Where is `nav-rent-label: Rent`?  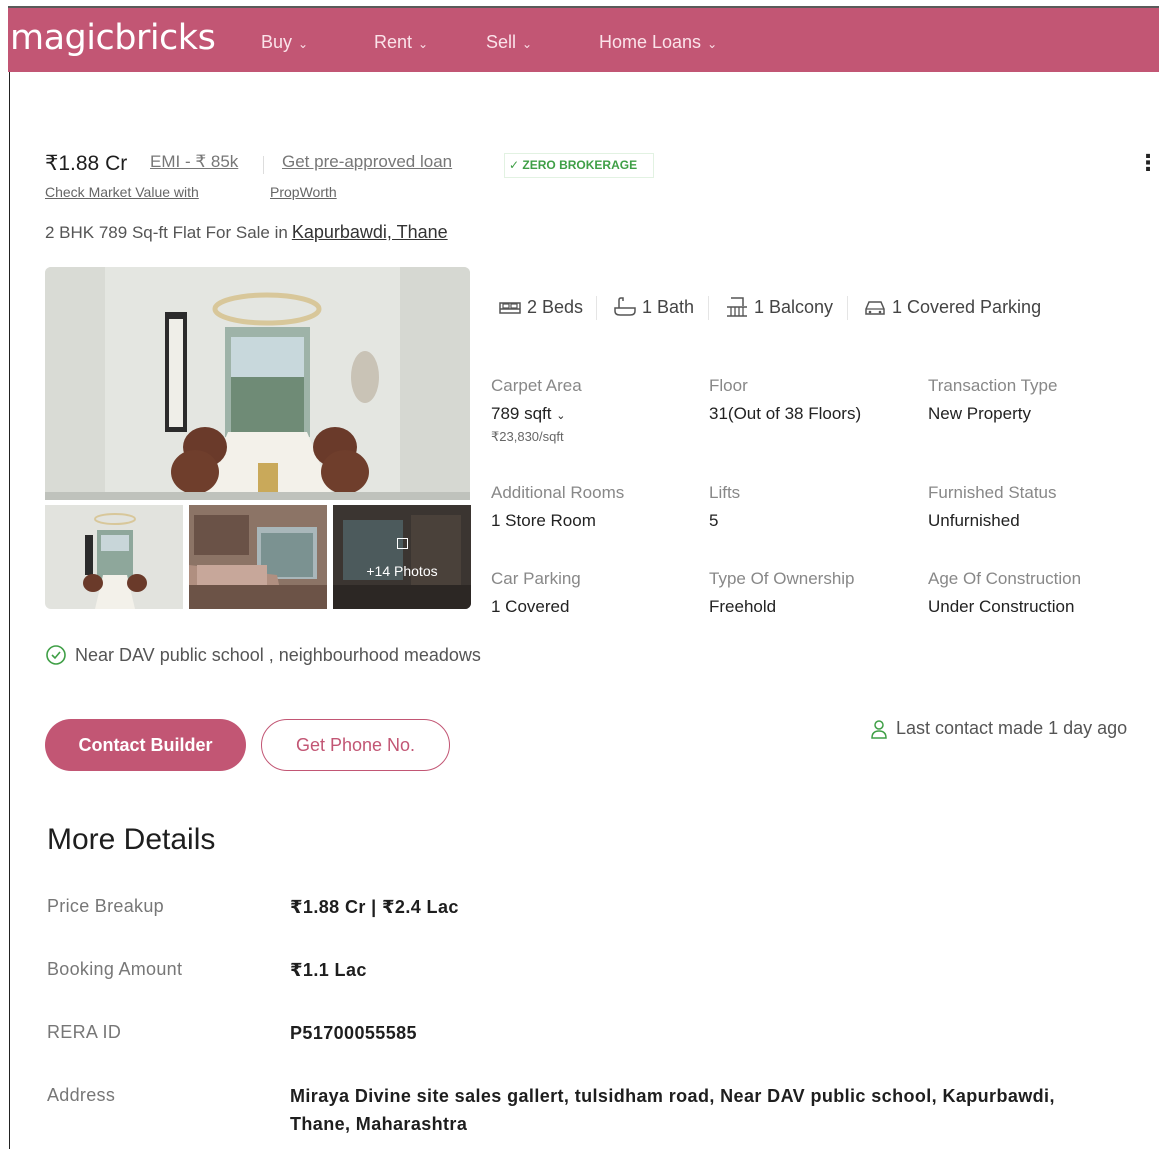 nav-rent-label: Rent is located at coordinates (393, 42).